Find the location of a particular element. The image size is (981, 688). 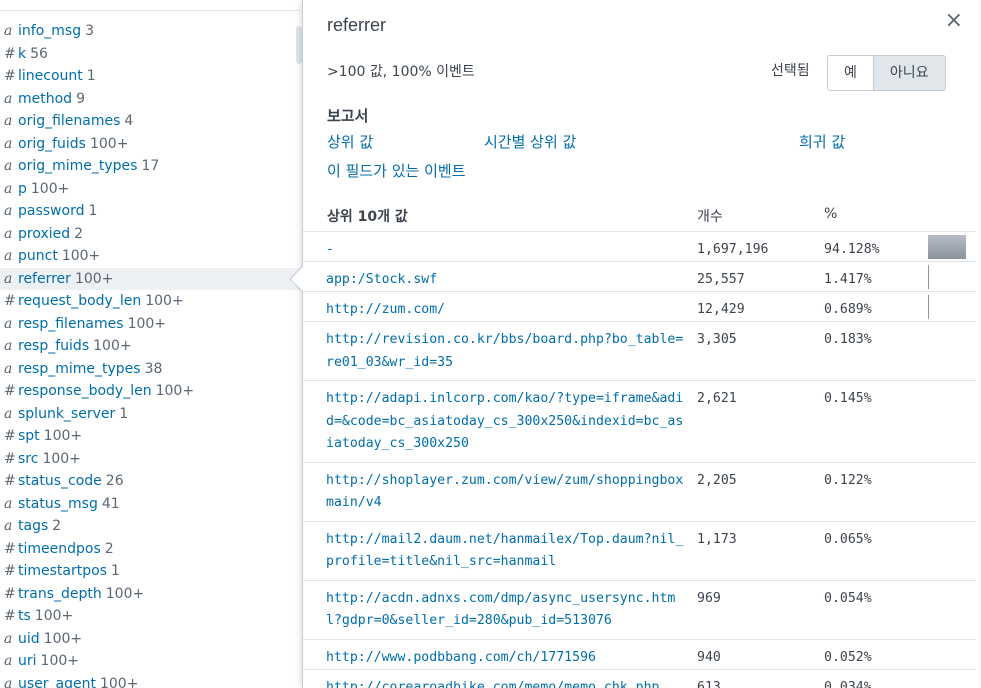

row-percent: 0.689% is located at coordinates (848, 309).